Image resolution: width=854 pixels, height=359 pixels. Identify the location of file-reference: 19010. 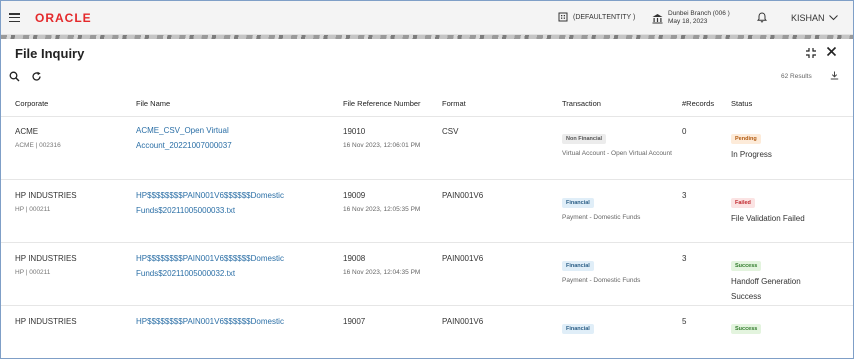
(354, 131).